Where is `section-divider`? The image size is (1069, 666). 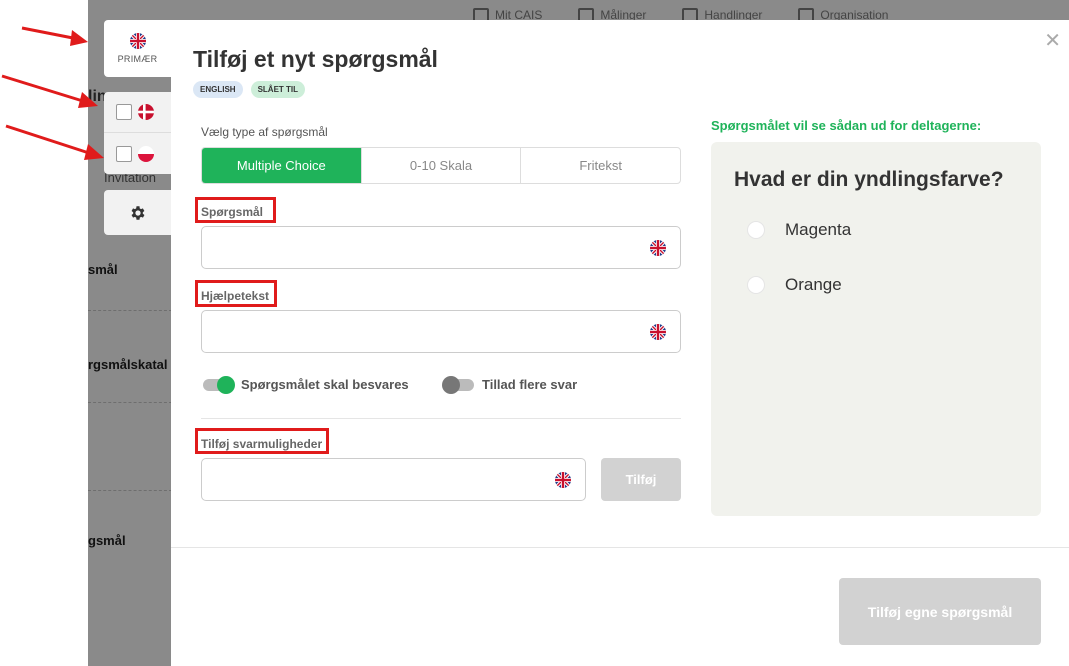 section-divider is located at coordinates (441, 418).